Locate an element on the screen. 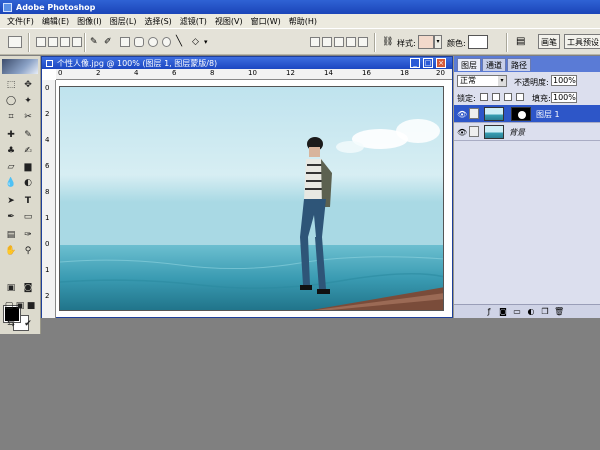 The height and width of the screenshot is (450, 600). new-set-icon: ▭ is located at coordinates (517, 312).